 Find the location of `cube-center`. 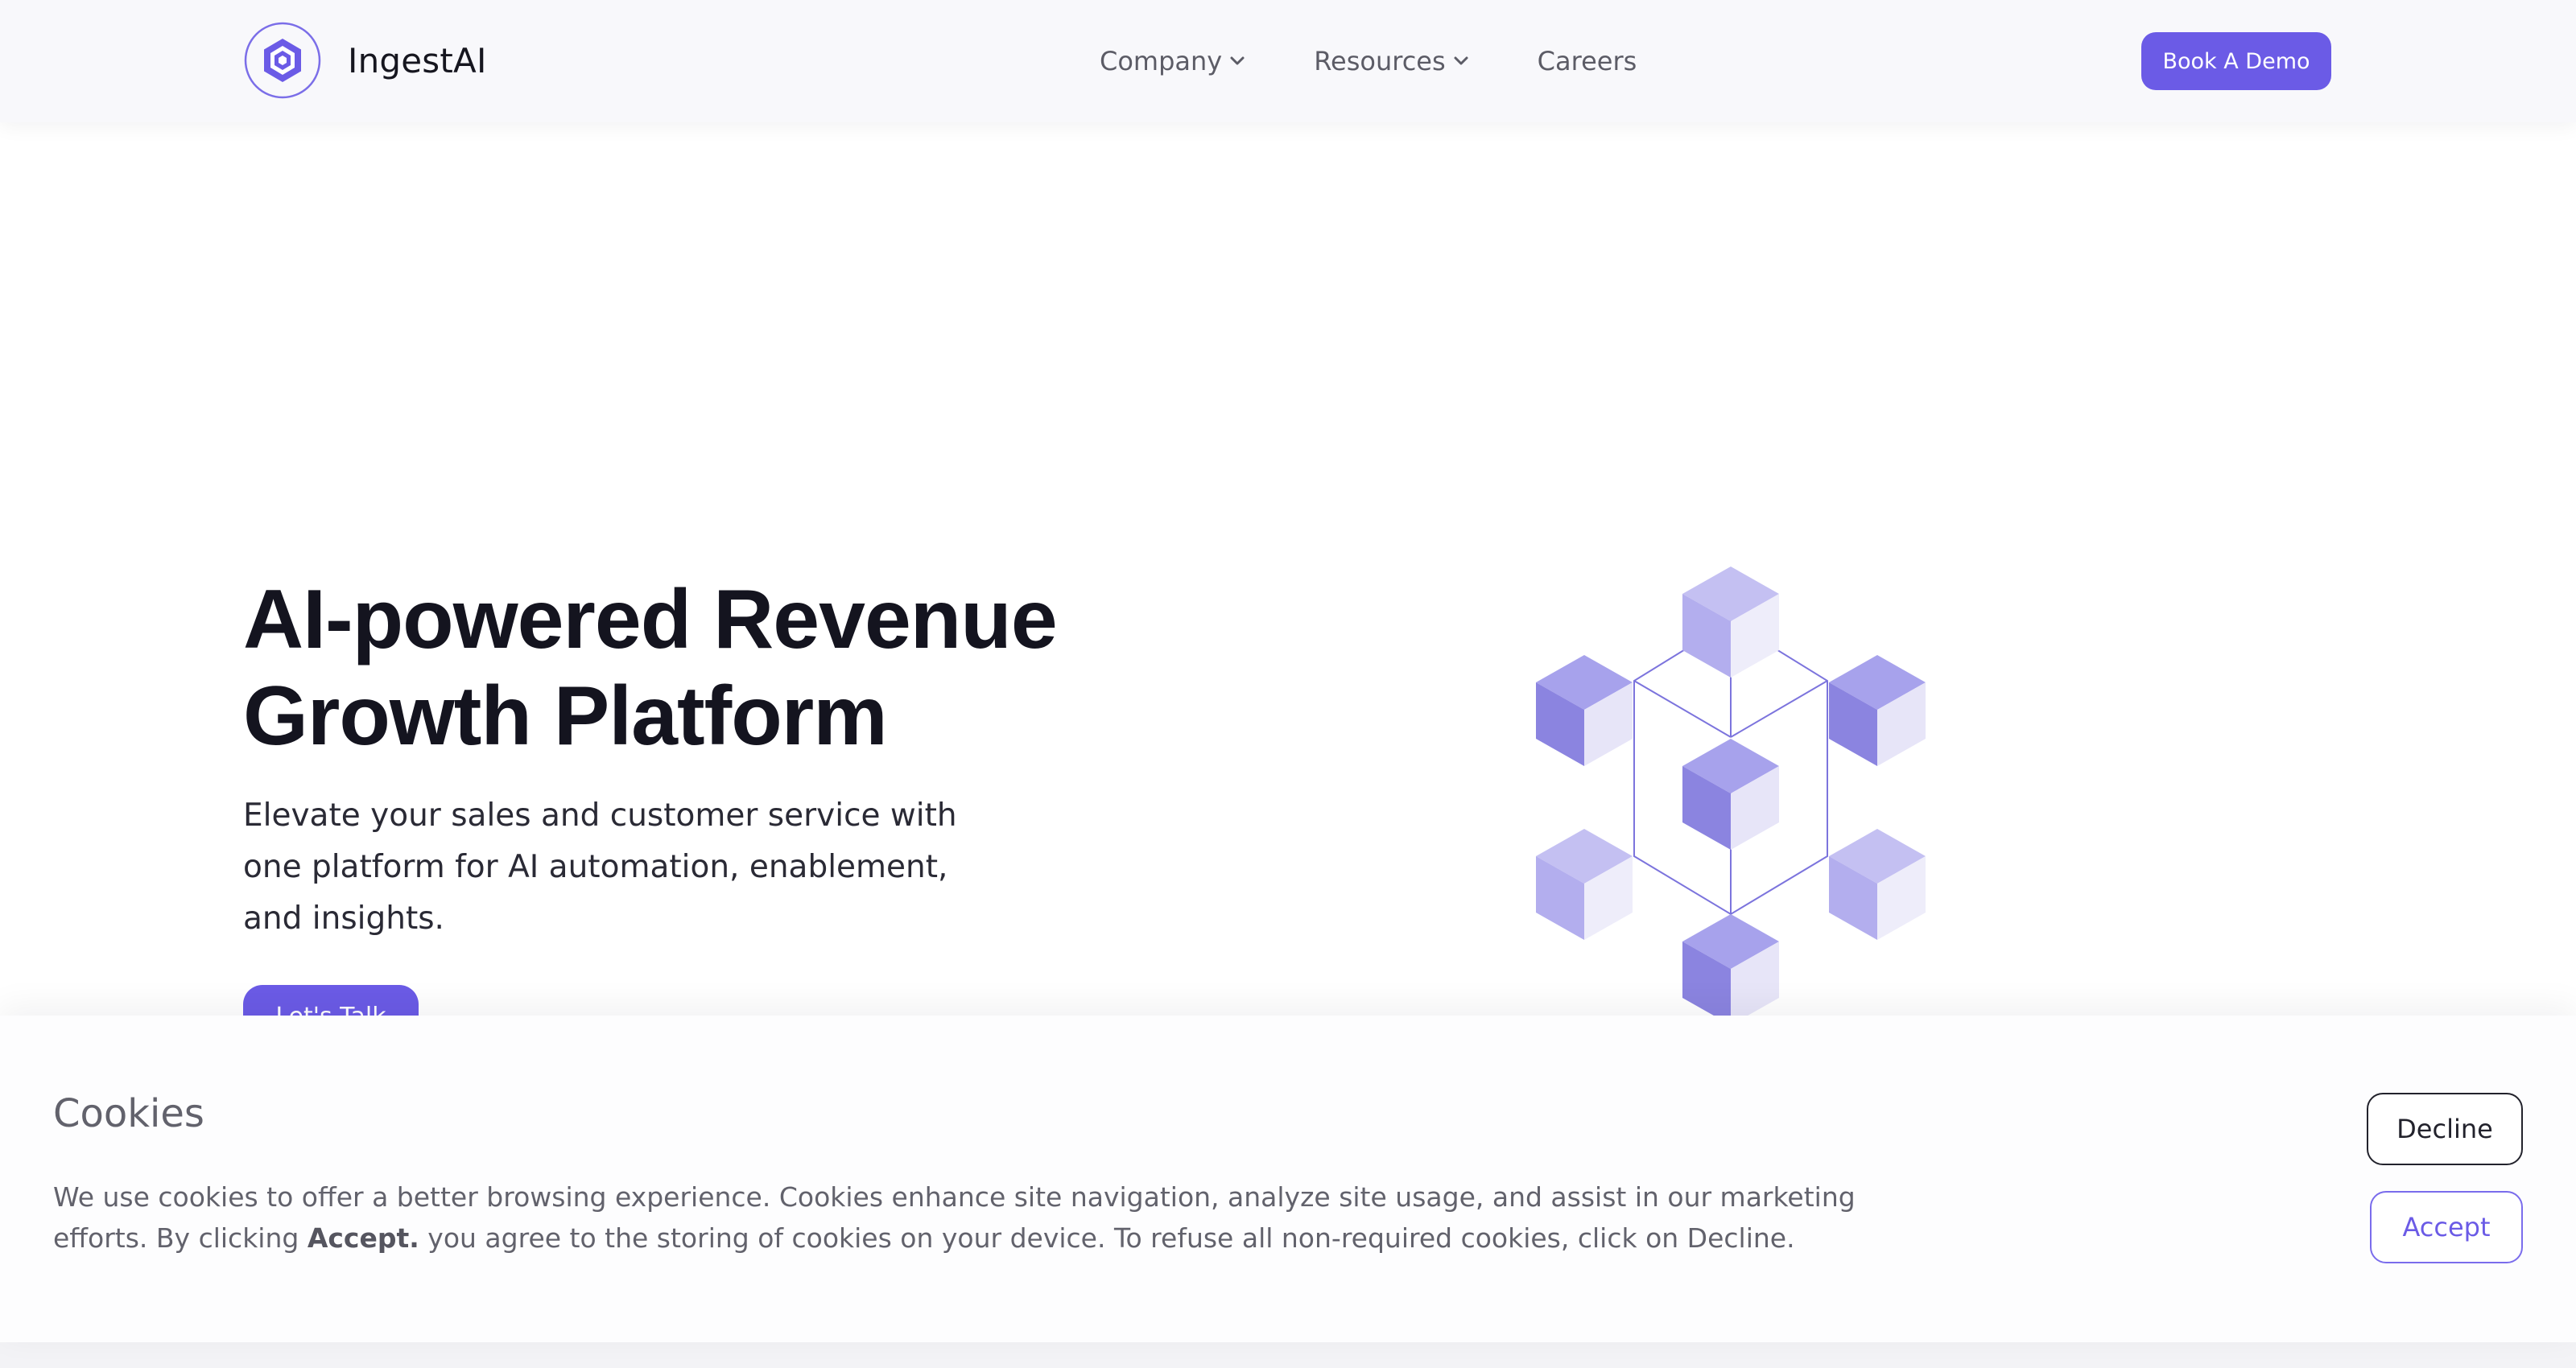

cube-center is located at coordinates (1730, 794).